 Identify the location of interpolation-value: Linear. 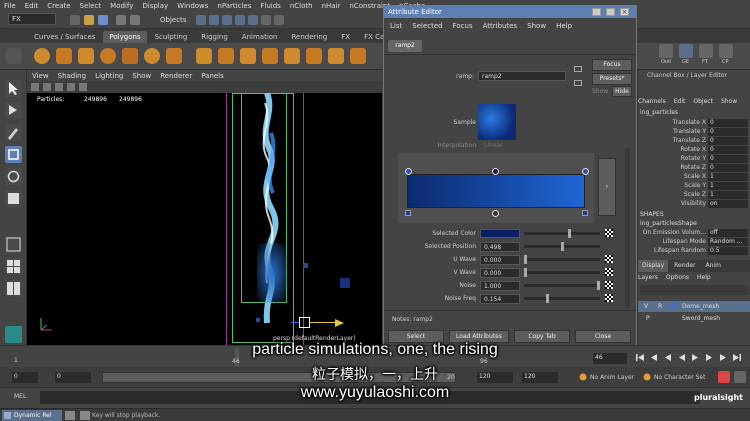
(493, 145).